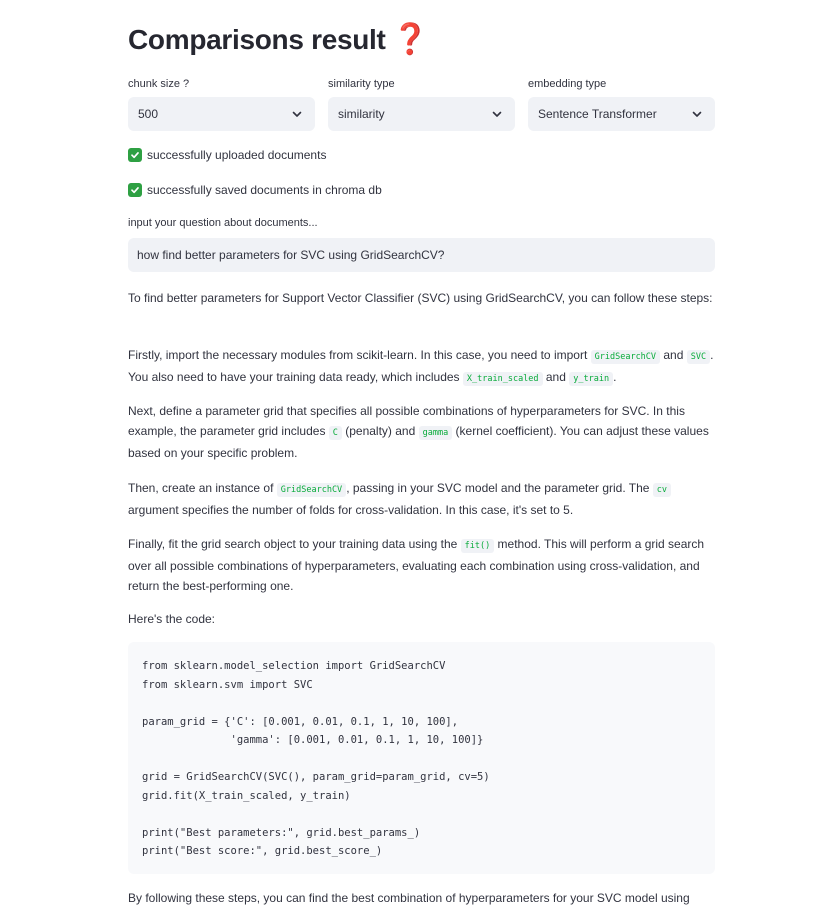 The width and height of the screenshot is (838, 906). What do you see at coordinates (148, 114) in the screenshot?
I see `chunk-size-value: 500` at bounding box center [148, 114].